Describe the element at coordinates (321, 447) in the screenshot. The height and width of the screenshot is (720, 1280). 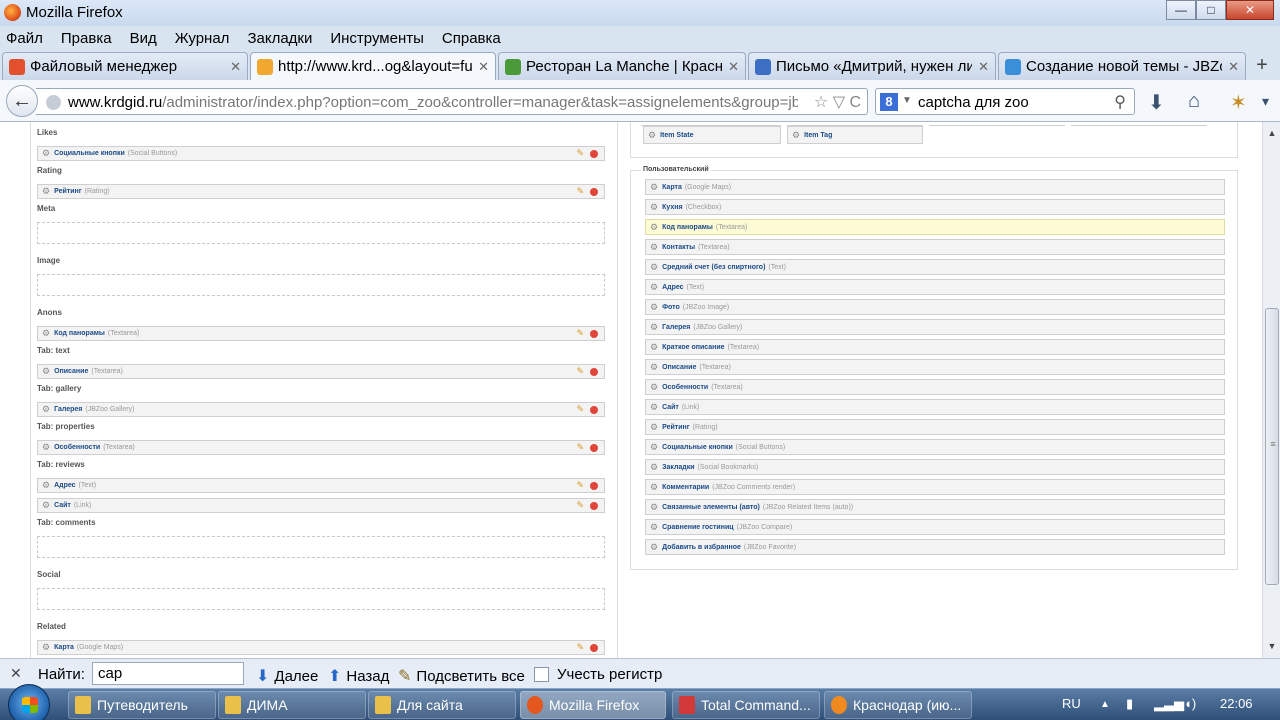
I see `assigned-element-row: ⚙ Особенности (Textarea) ✎` at that location.